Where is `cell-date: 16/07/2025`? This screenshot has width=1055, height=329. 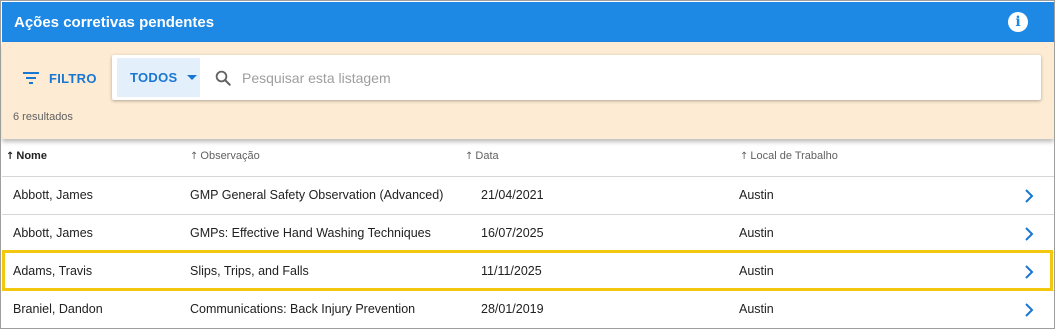
cell-date: 16/07/2025 is located at coordinates (512, 233).